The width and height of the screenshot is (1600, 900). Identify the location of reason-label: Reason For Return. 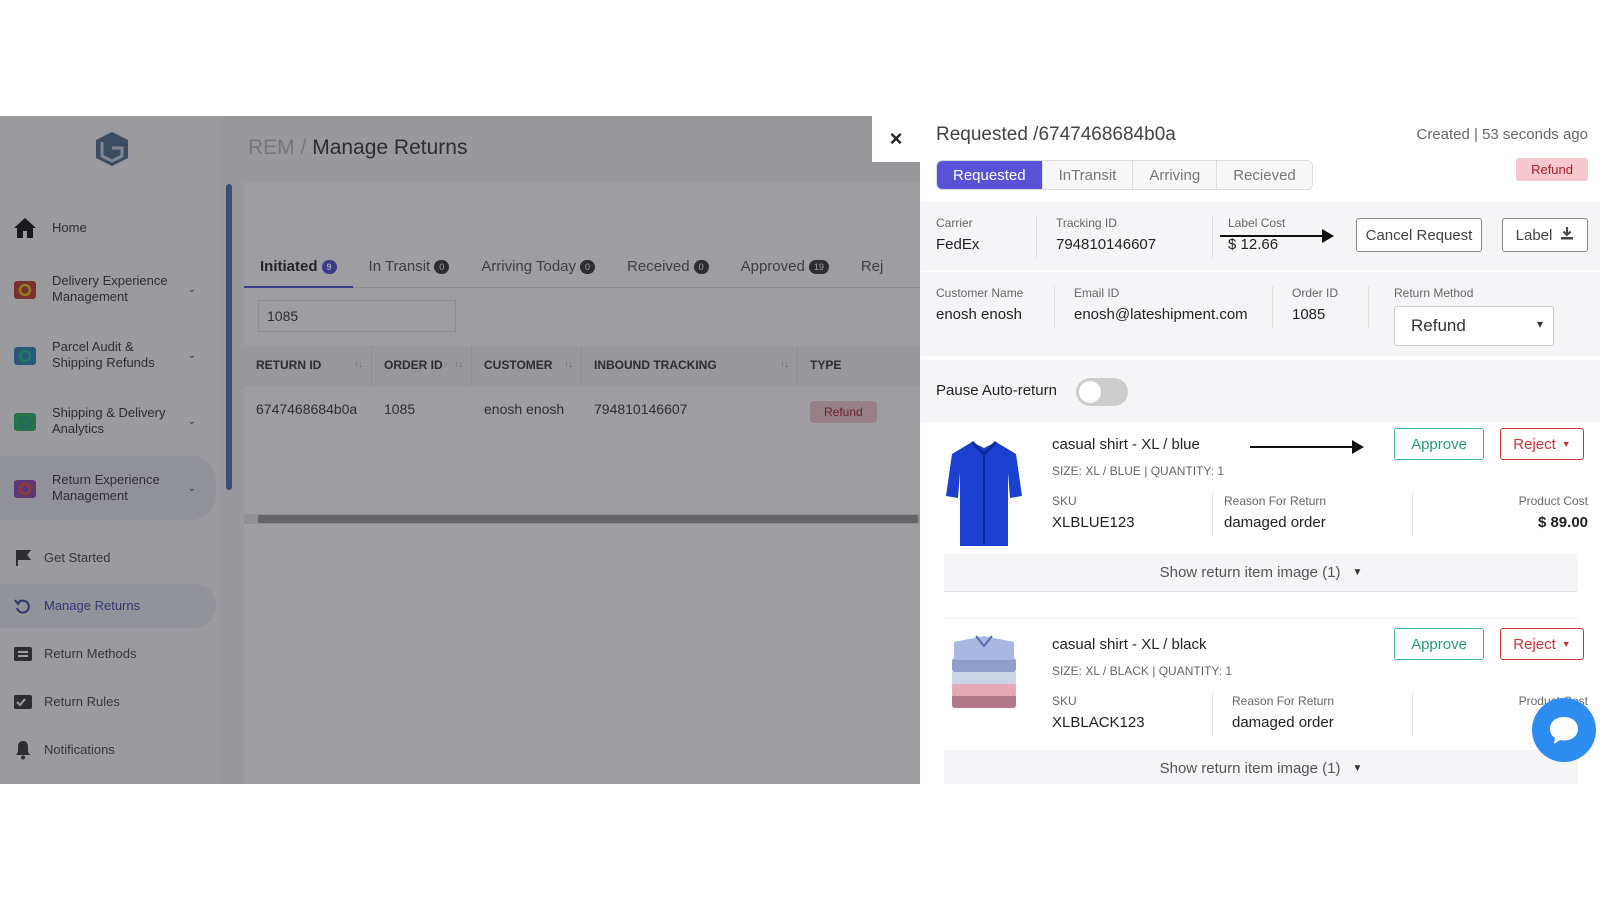
(1283, 701).